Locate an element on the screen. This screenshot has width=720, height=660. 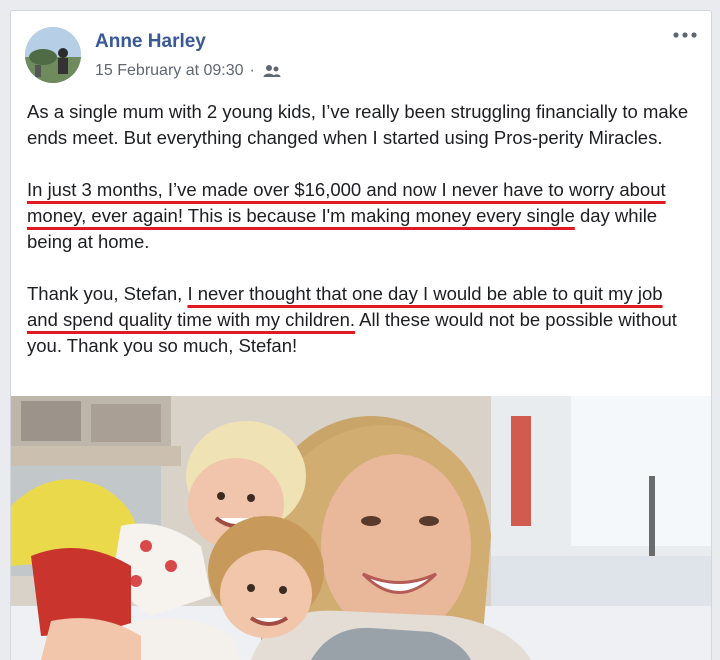
friends-icon is located at coordinates (272, 71).